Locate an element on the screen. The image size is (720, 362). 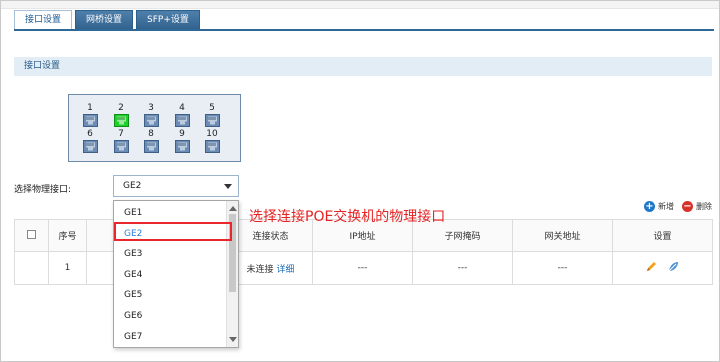
port-1: 1 is located at coordinates (90, 115).